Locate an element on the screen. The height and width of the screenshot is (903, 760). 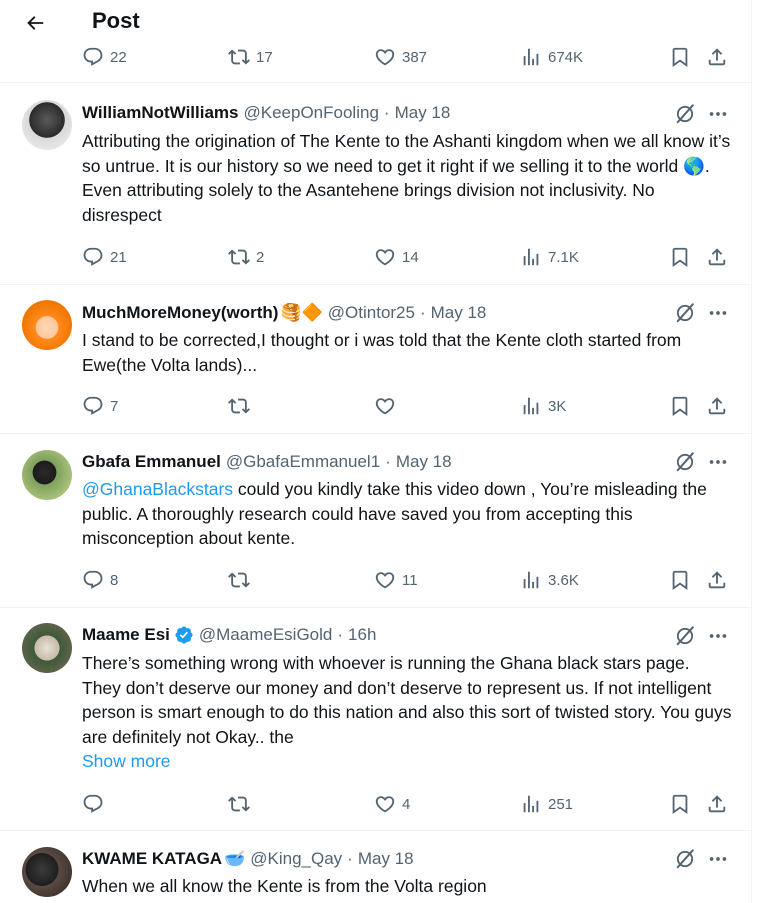
verified-badge-icon is located at coordinates (184, 635).